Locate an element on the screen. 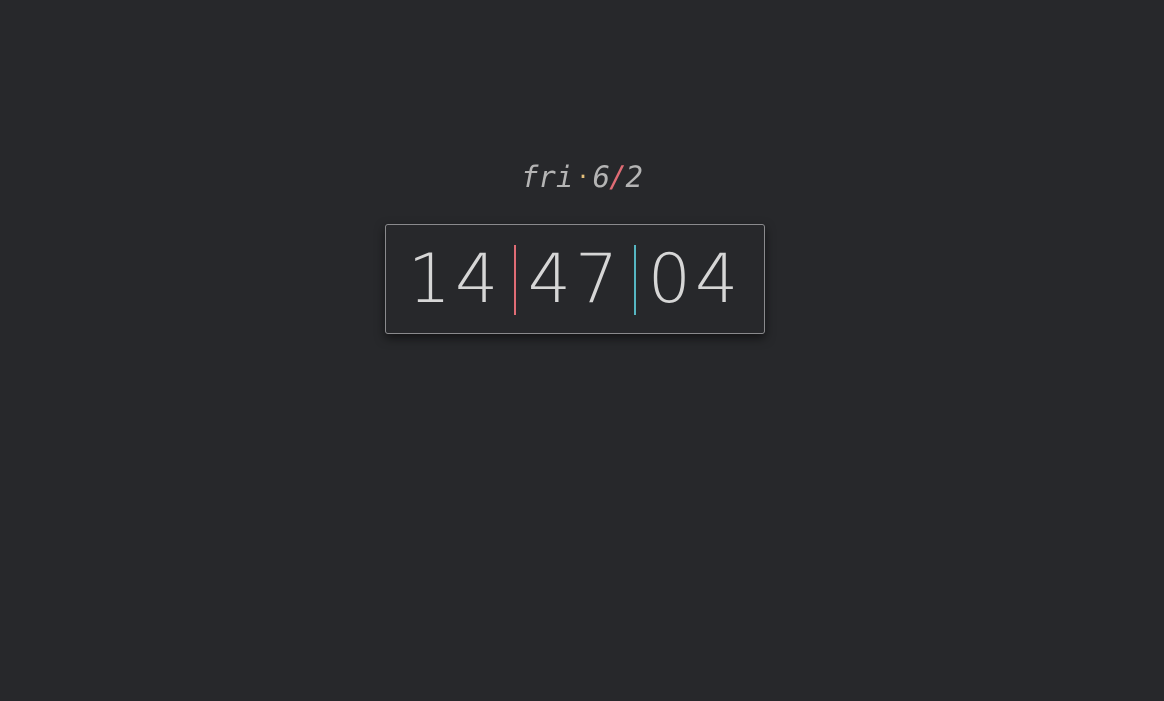  date-slash: / is located at coordinates (618, 177).